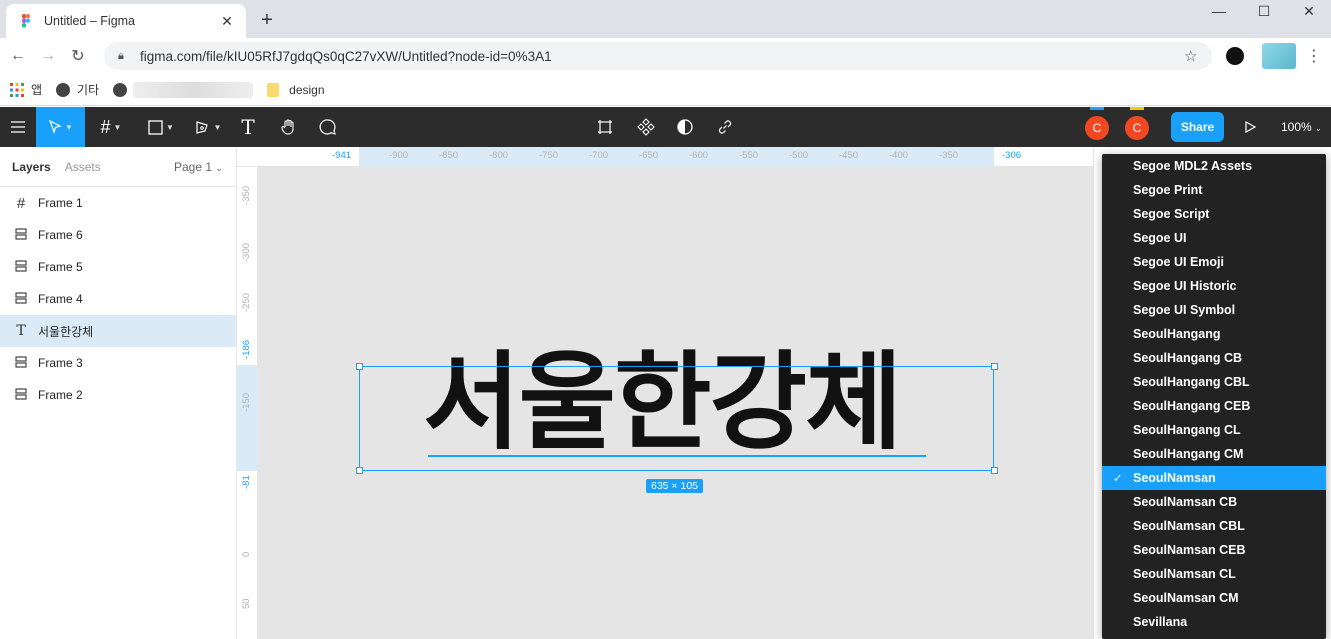  I want to click on comment-tool-icon, so click(328, 127).